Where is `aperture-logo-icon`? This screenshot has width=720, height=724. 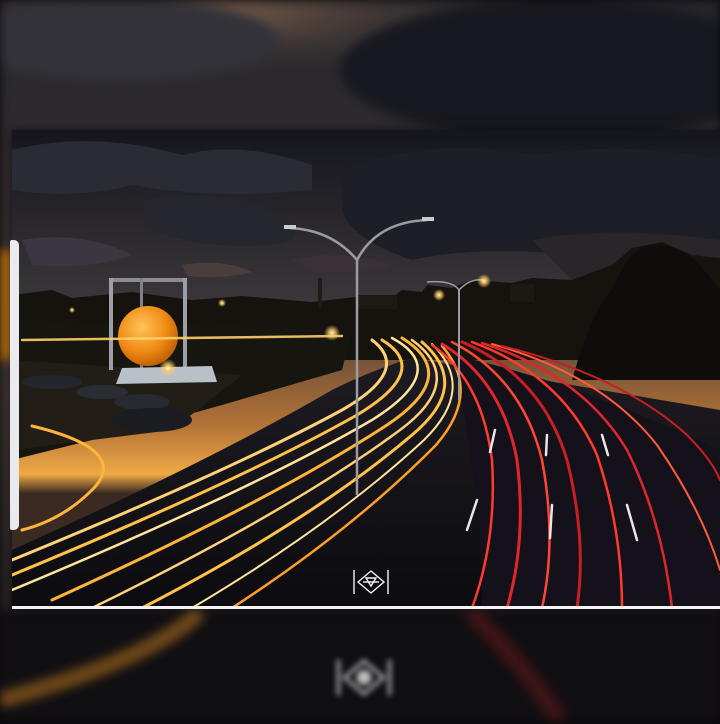
aperture-logo-icon is located at coordinates (371, 582).